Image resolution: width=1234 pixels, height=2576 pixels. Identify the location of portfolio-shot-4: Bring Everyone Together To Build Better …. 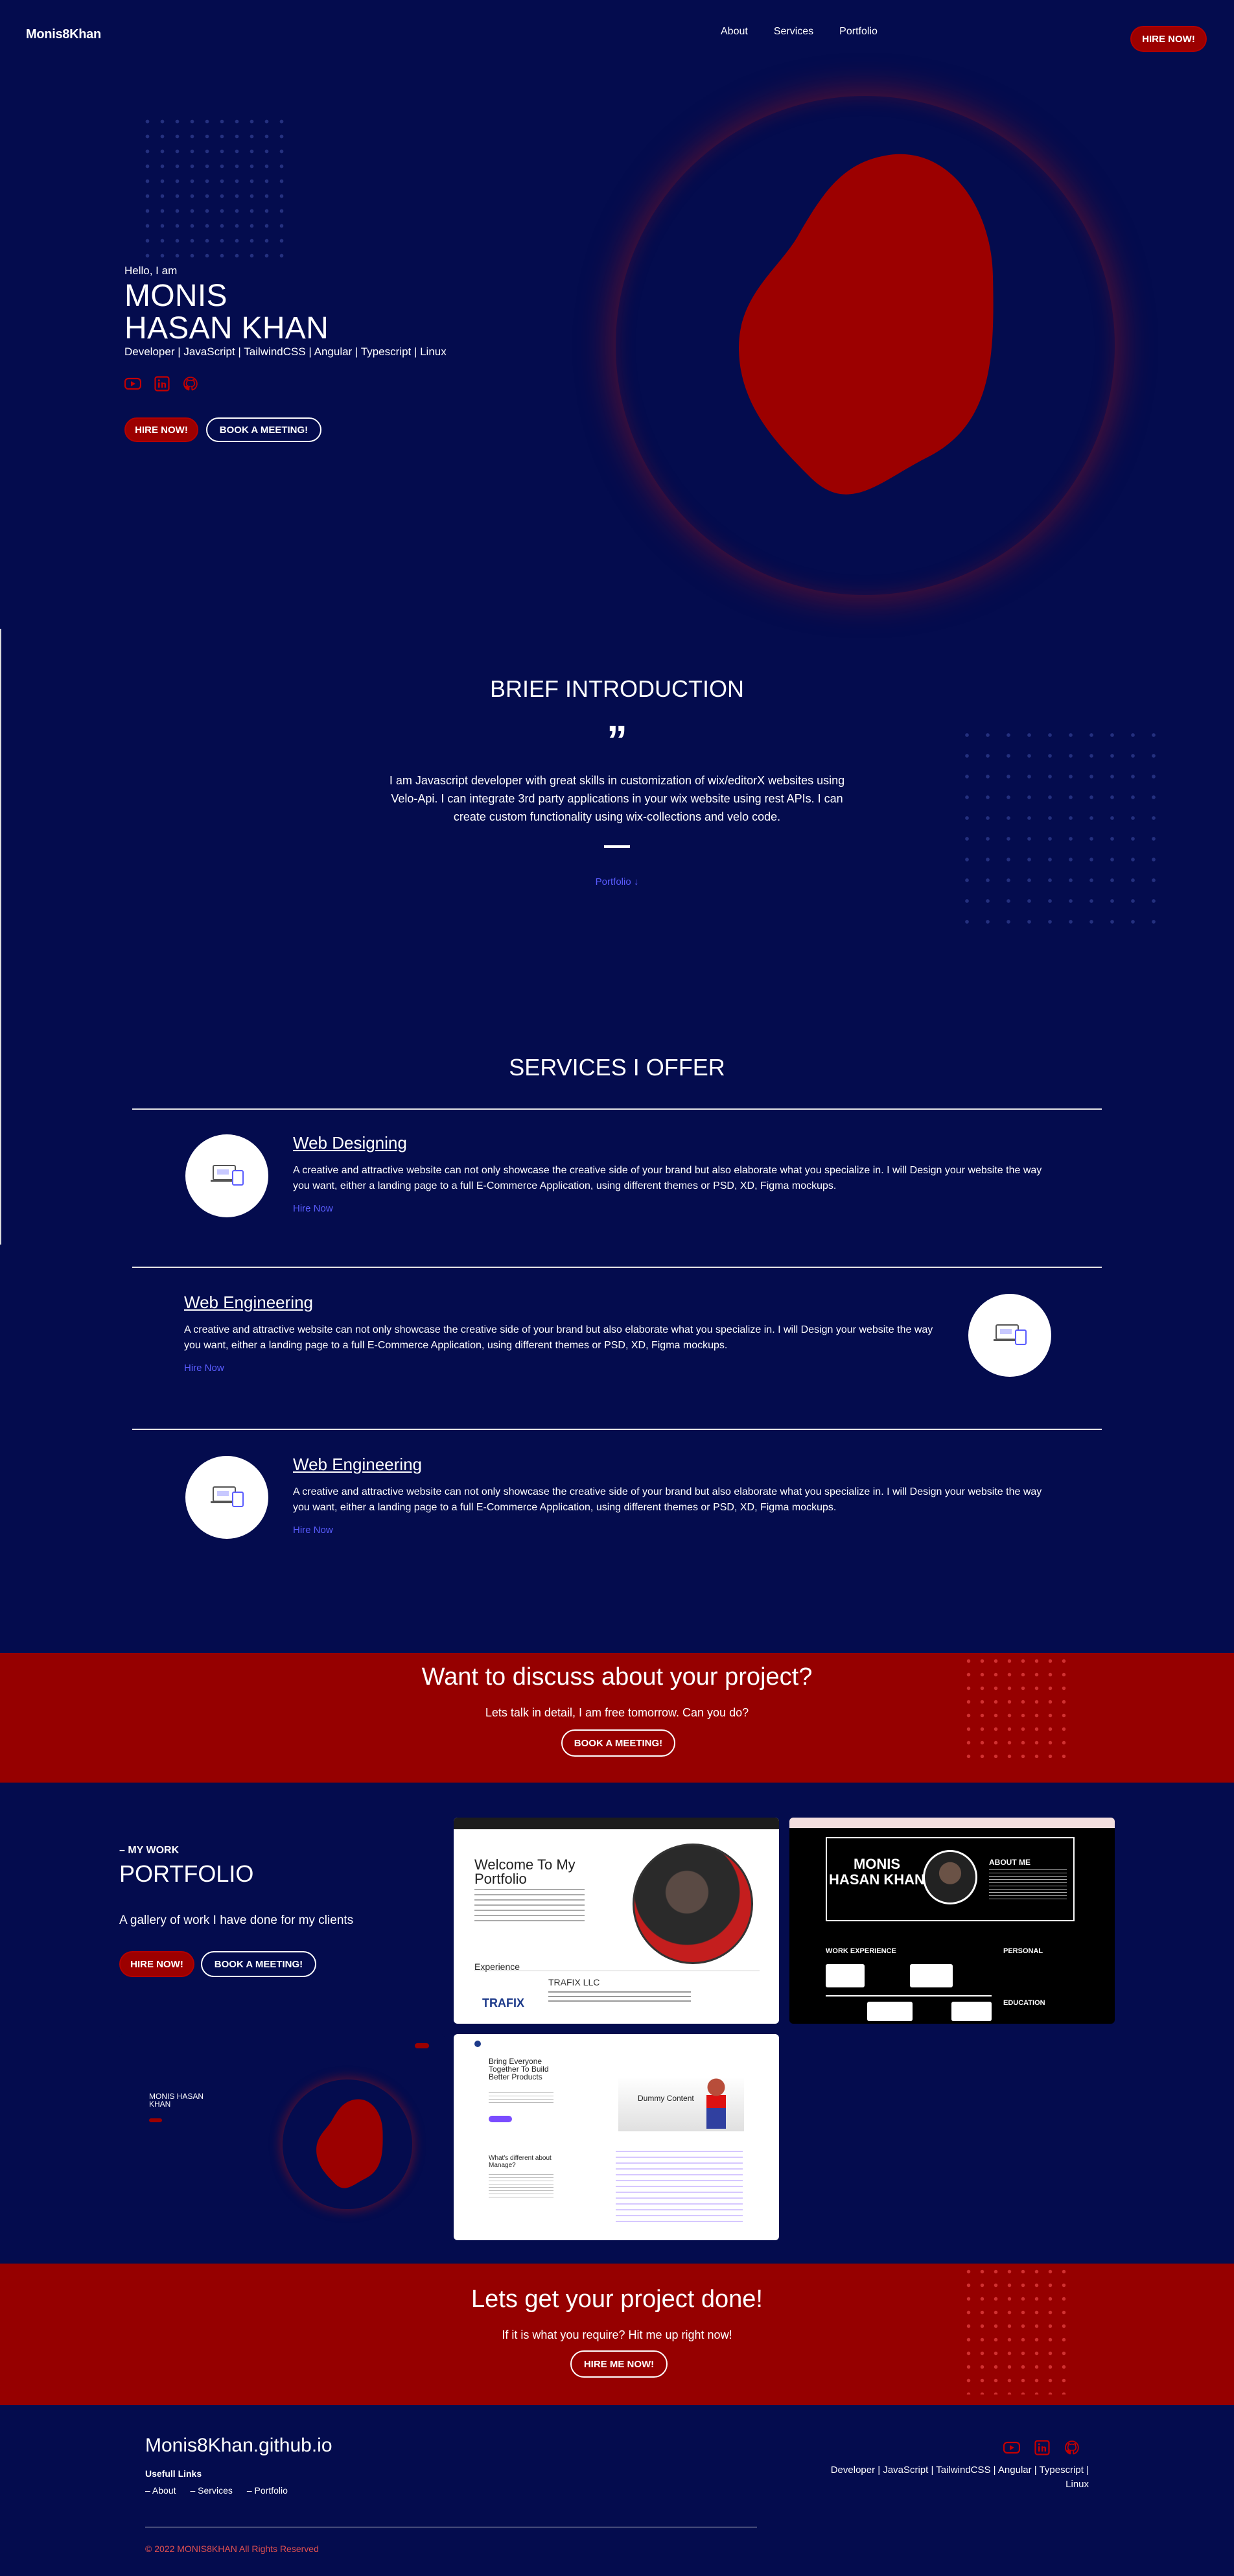
(616, 2137).